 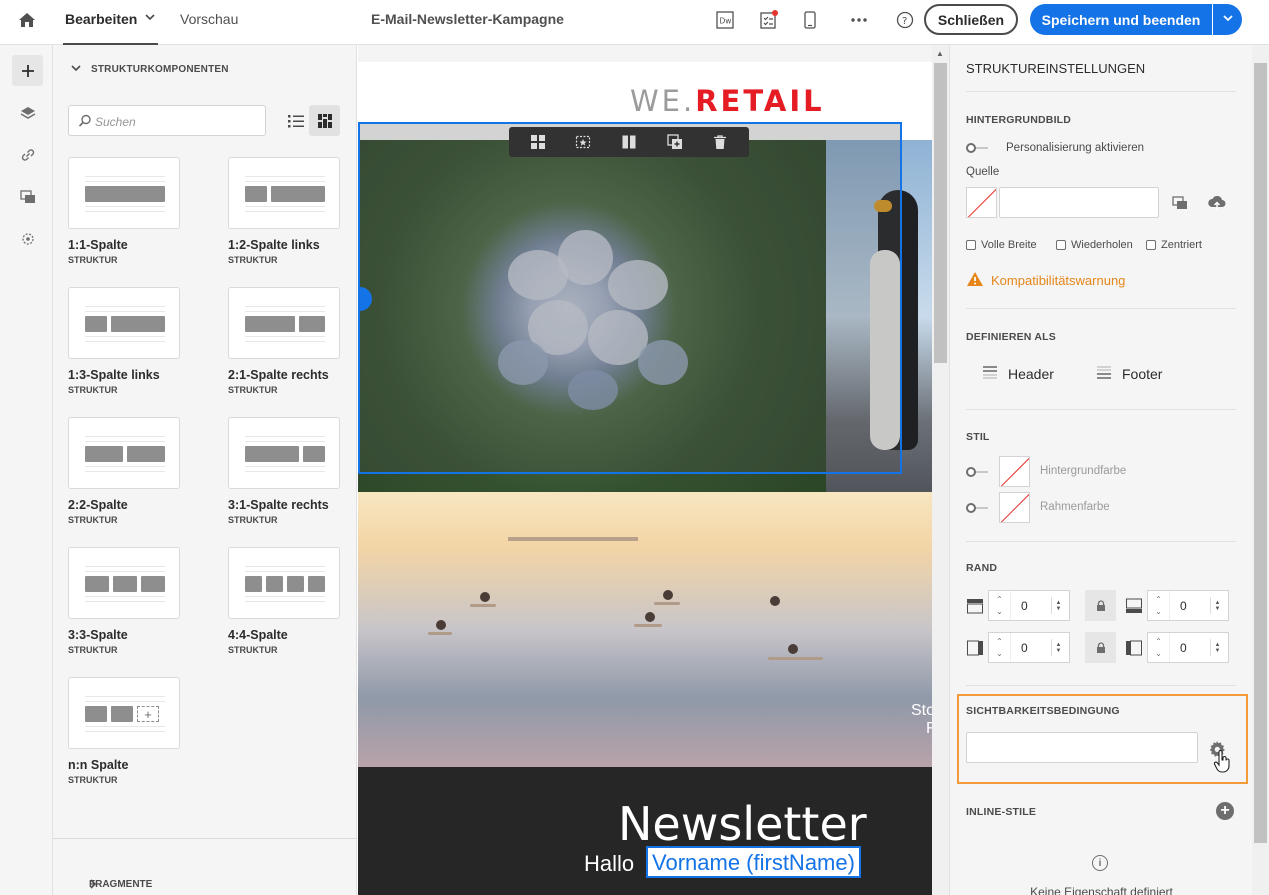 I want to click on tab-preview: Vorschau, so click(x=209, y=19).